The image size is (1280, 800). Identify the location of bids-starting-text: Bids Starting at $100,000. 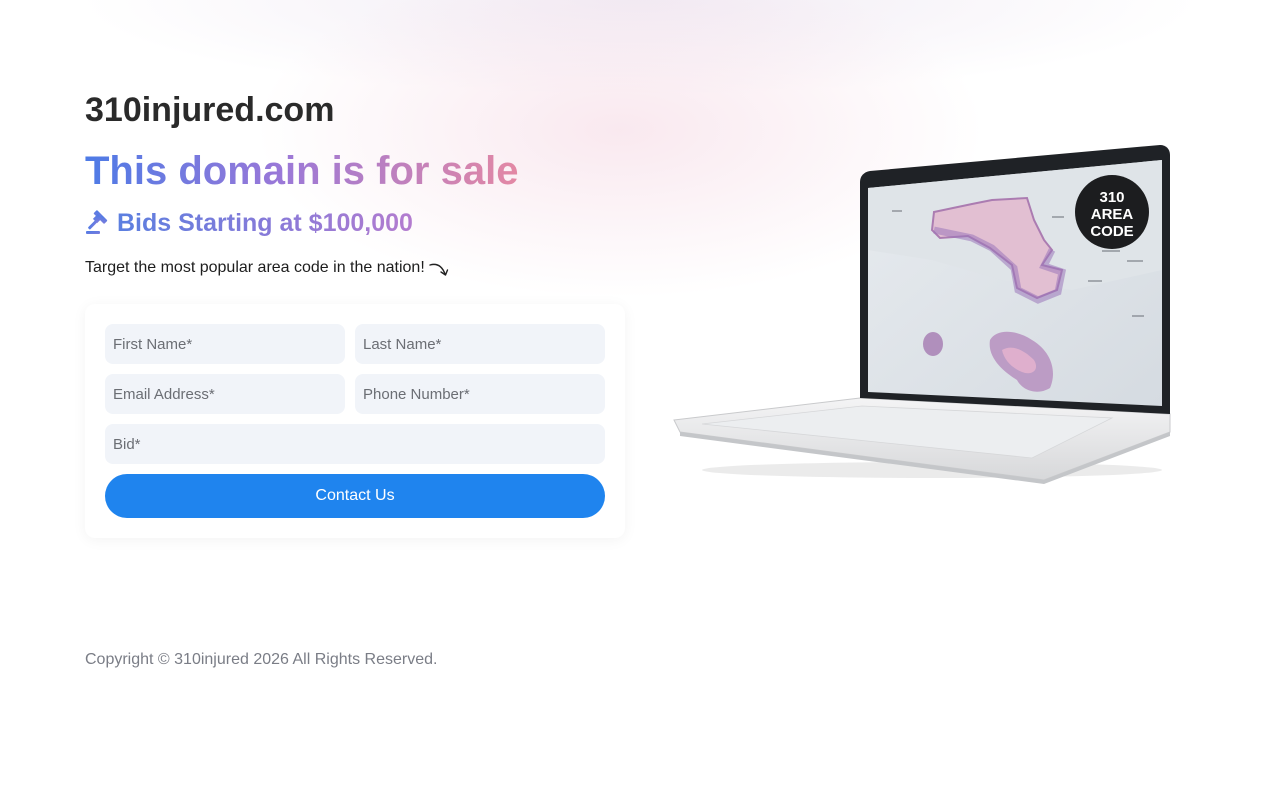
(265, 223).